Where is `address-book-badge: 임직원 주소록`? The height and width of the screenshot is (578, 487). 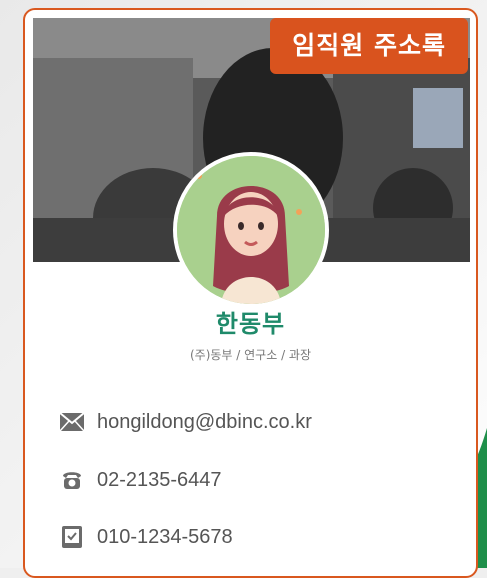
address-book-badge: 임직원 주소록 is located at coordinates (369, 46).